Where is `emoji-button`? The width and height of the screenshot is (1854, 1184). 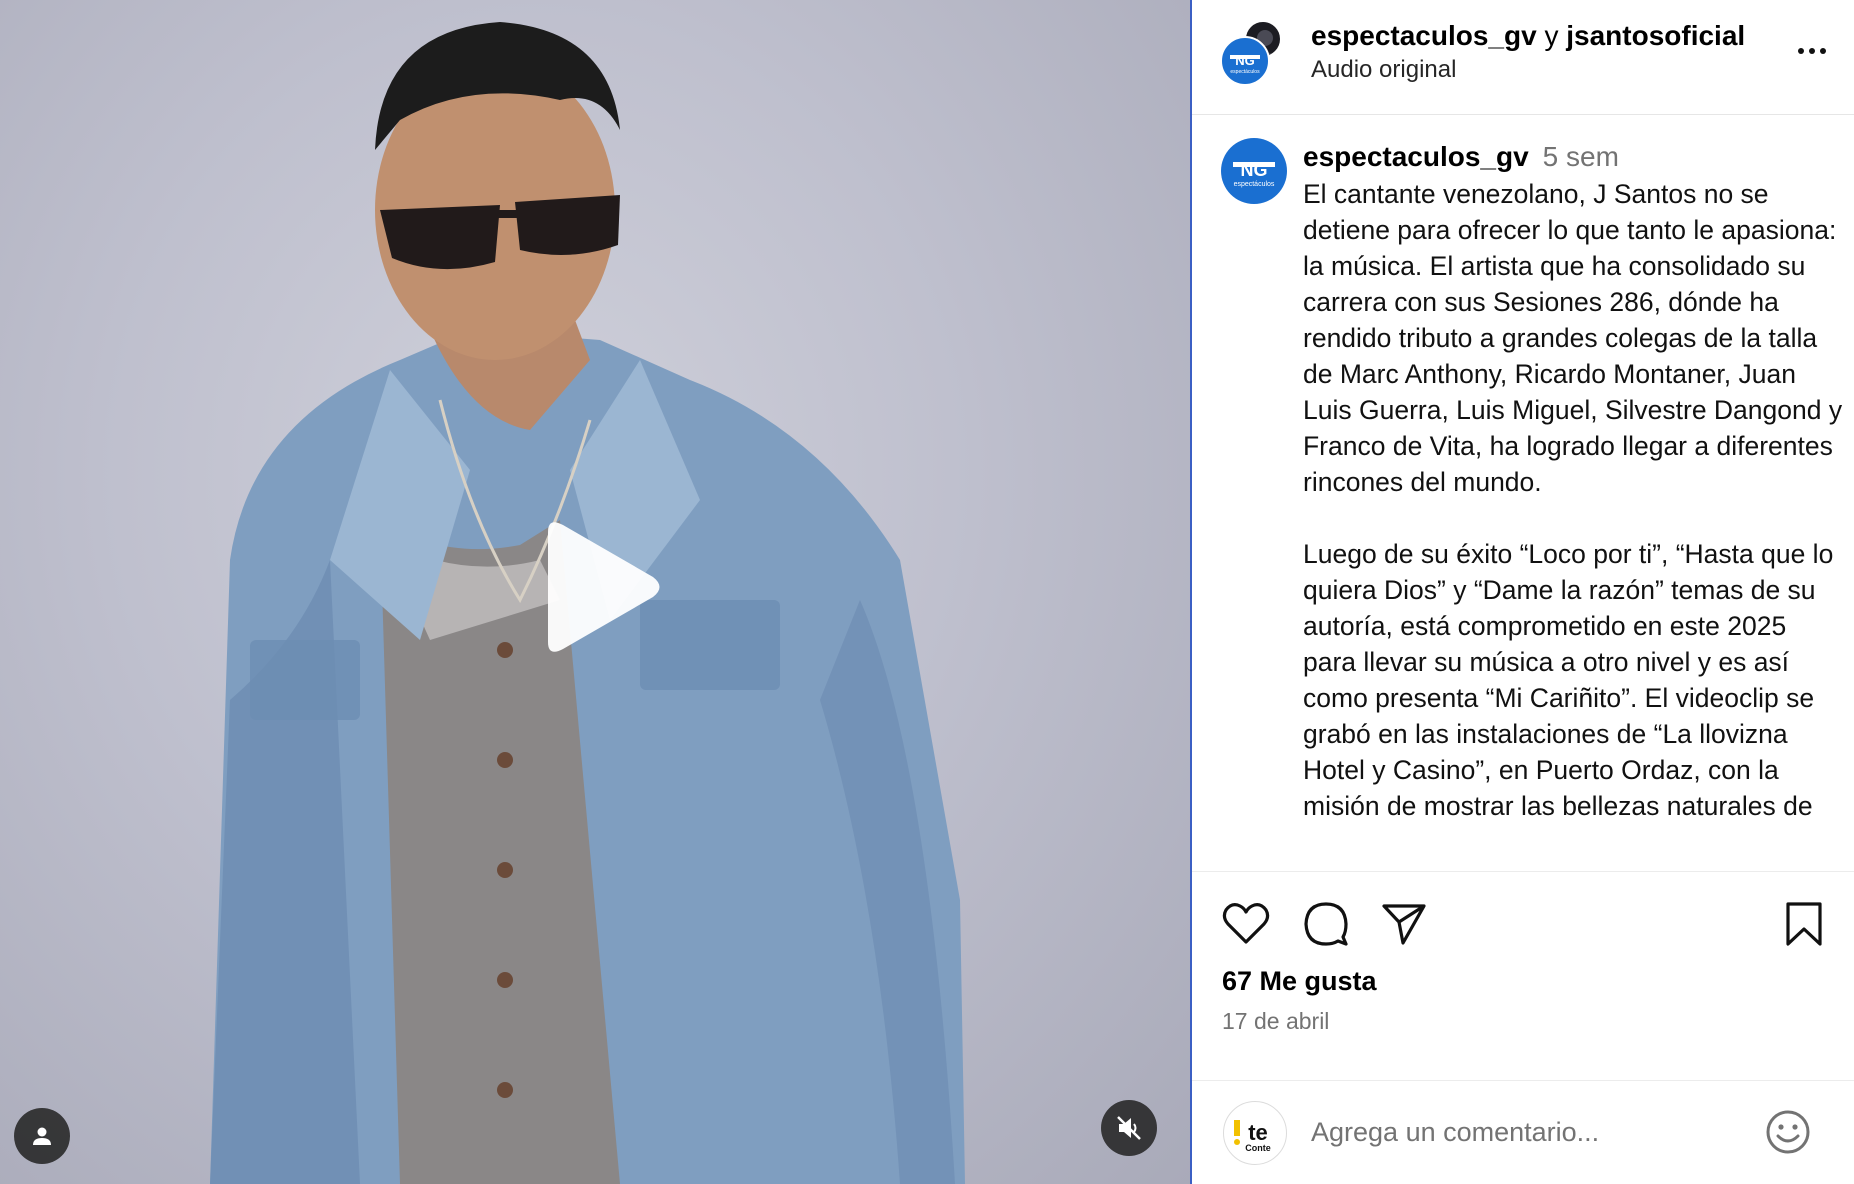 emoji-button is located at coordinates (1788, 1132).